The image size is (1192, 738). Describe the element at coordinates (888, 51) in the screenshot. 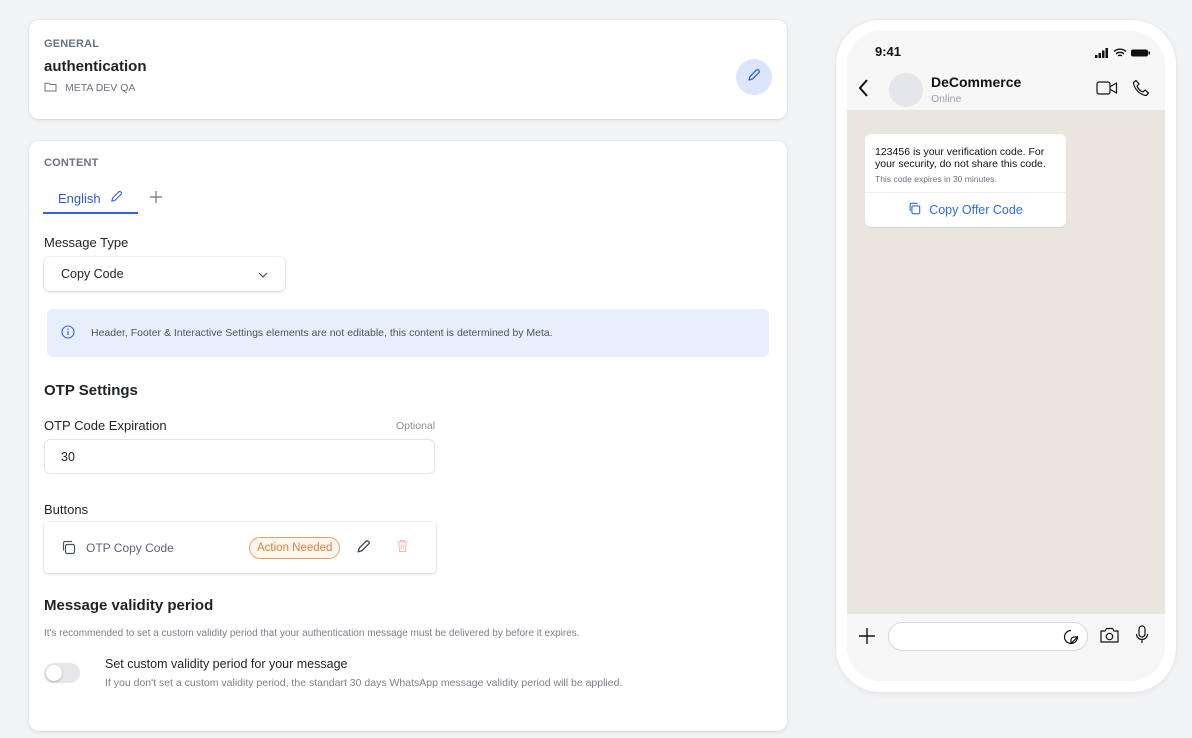

I see `status-time: 9:41` at that location.